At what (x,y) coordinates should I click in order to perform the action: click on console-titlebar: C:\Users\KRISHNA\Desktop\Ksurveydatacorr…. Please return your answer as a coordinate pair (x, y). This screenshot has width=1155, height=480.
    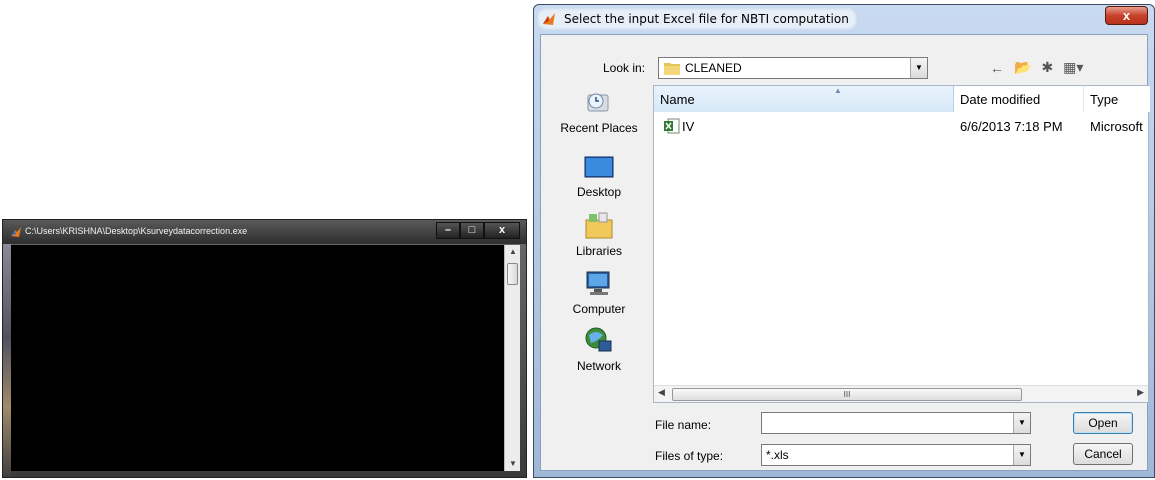
    Looking at the image, I should click on (264, 232).